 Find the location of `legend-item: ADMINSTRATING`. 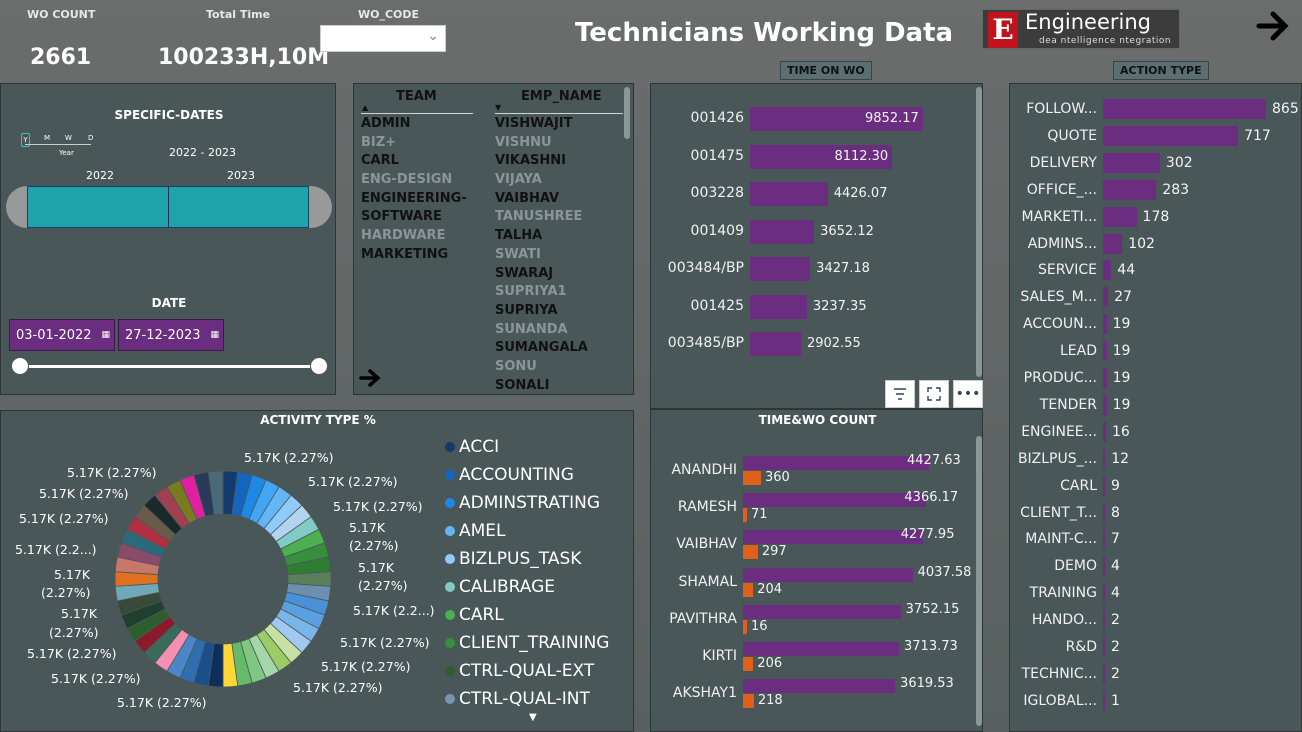

legend-item: ADMINSTRATING is located at coordinates (537, 503).